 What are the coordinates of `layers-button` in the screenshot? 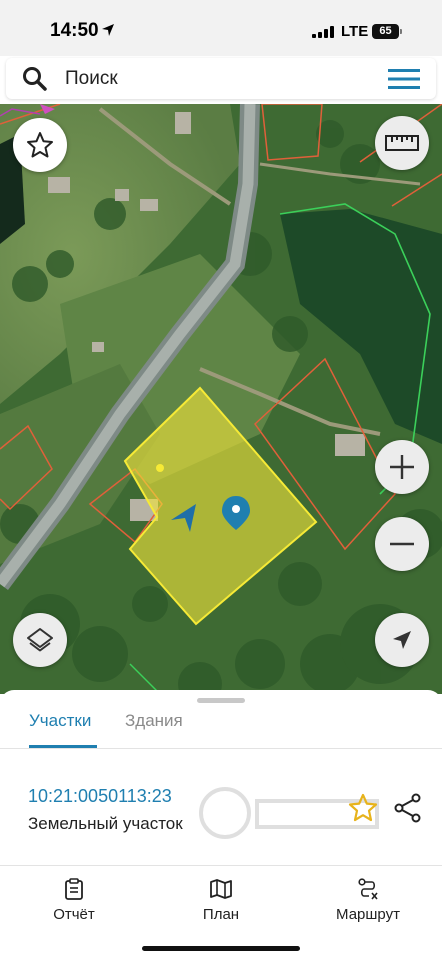 It's located at (40, 640).